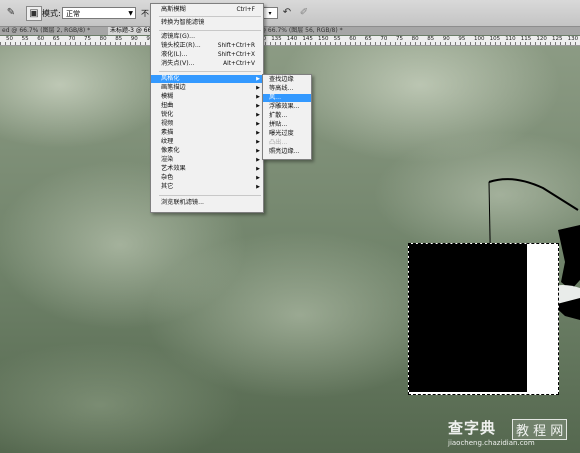  What do you see at coordinates (573, 39) in the screenshot?
I see `ruler-number: 130` at bounding box center [573, 39].